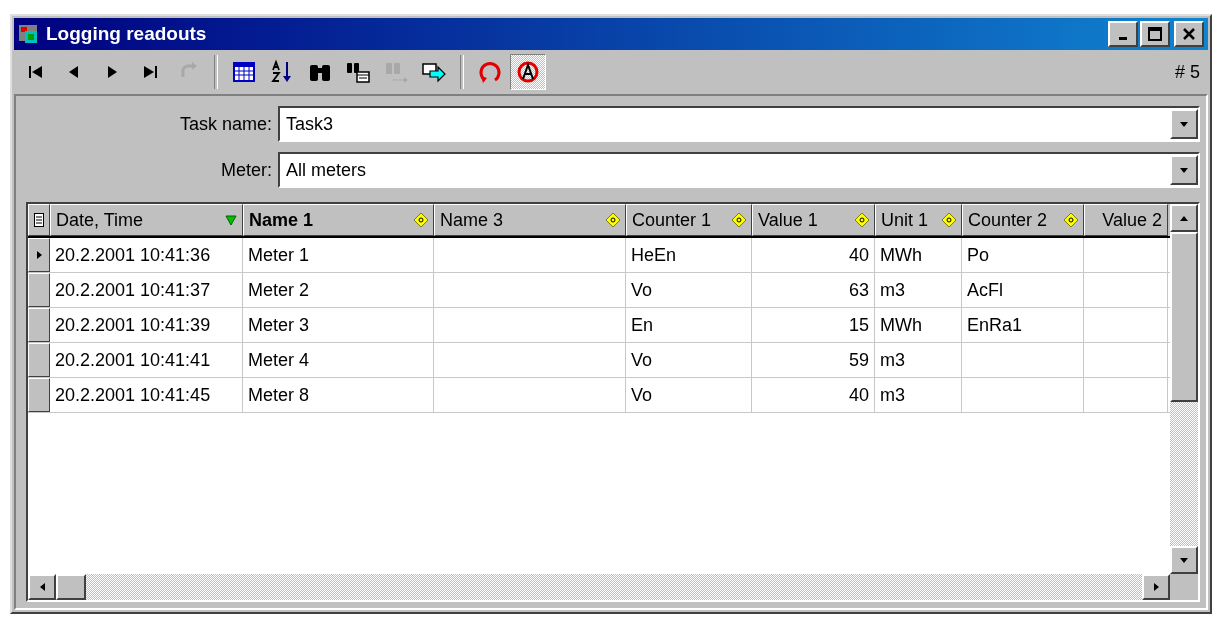  I want to click on record-count: # 5, so click(1187, 72).